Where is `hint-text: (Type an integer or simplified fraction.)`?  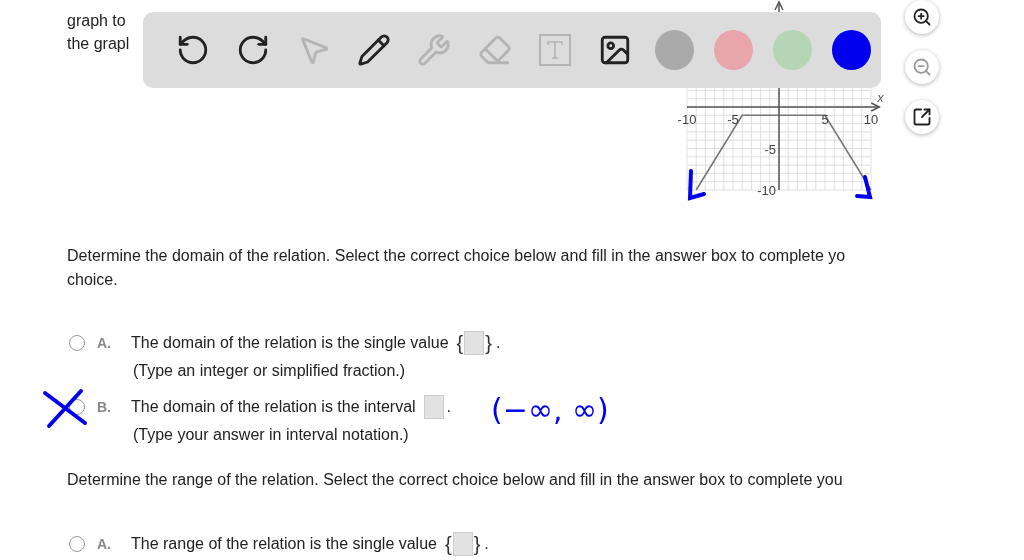 hint-text: (Type an integer or simplified fraction.) is located at coordinates (269, 371).